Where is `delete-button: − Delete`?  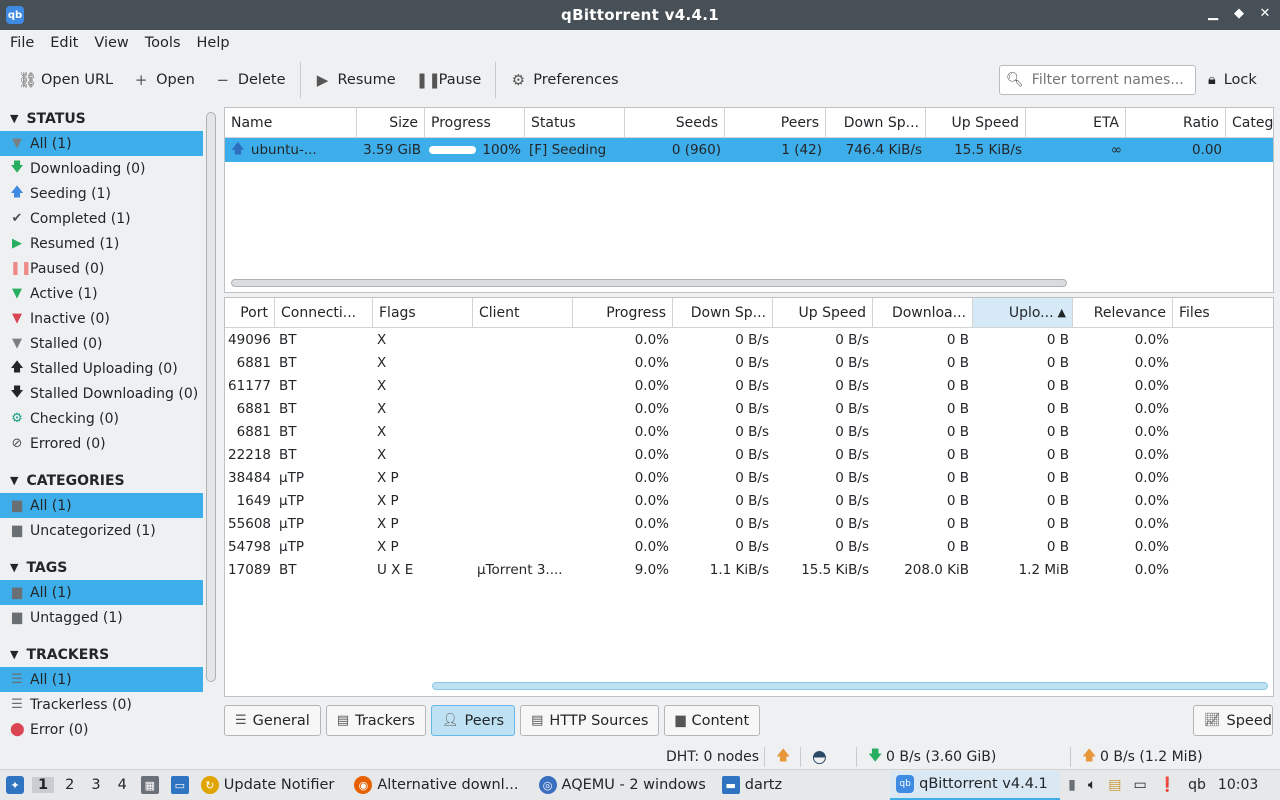
delete-button: − Delete is located at coordinates (250, 80).